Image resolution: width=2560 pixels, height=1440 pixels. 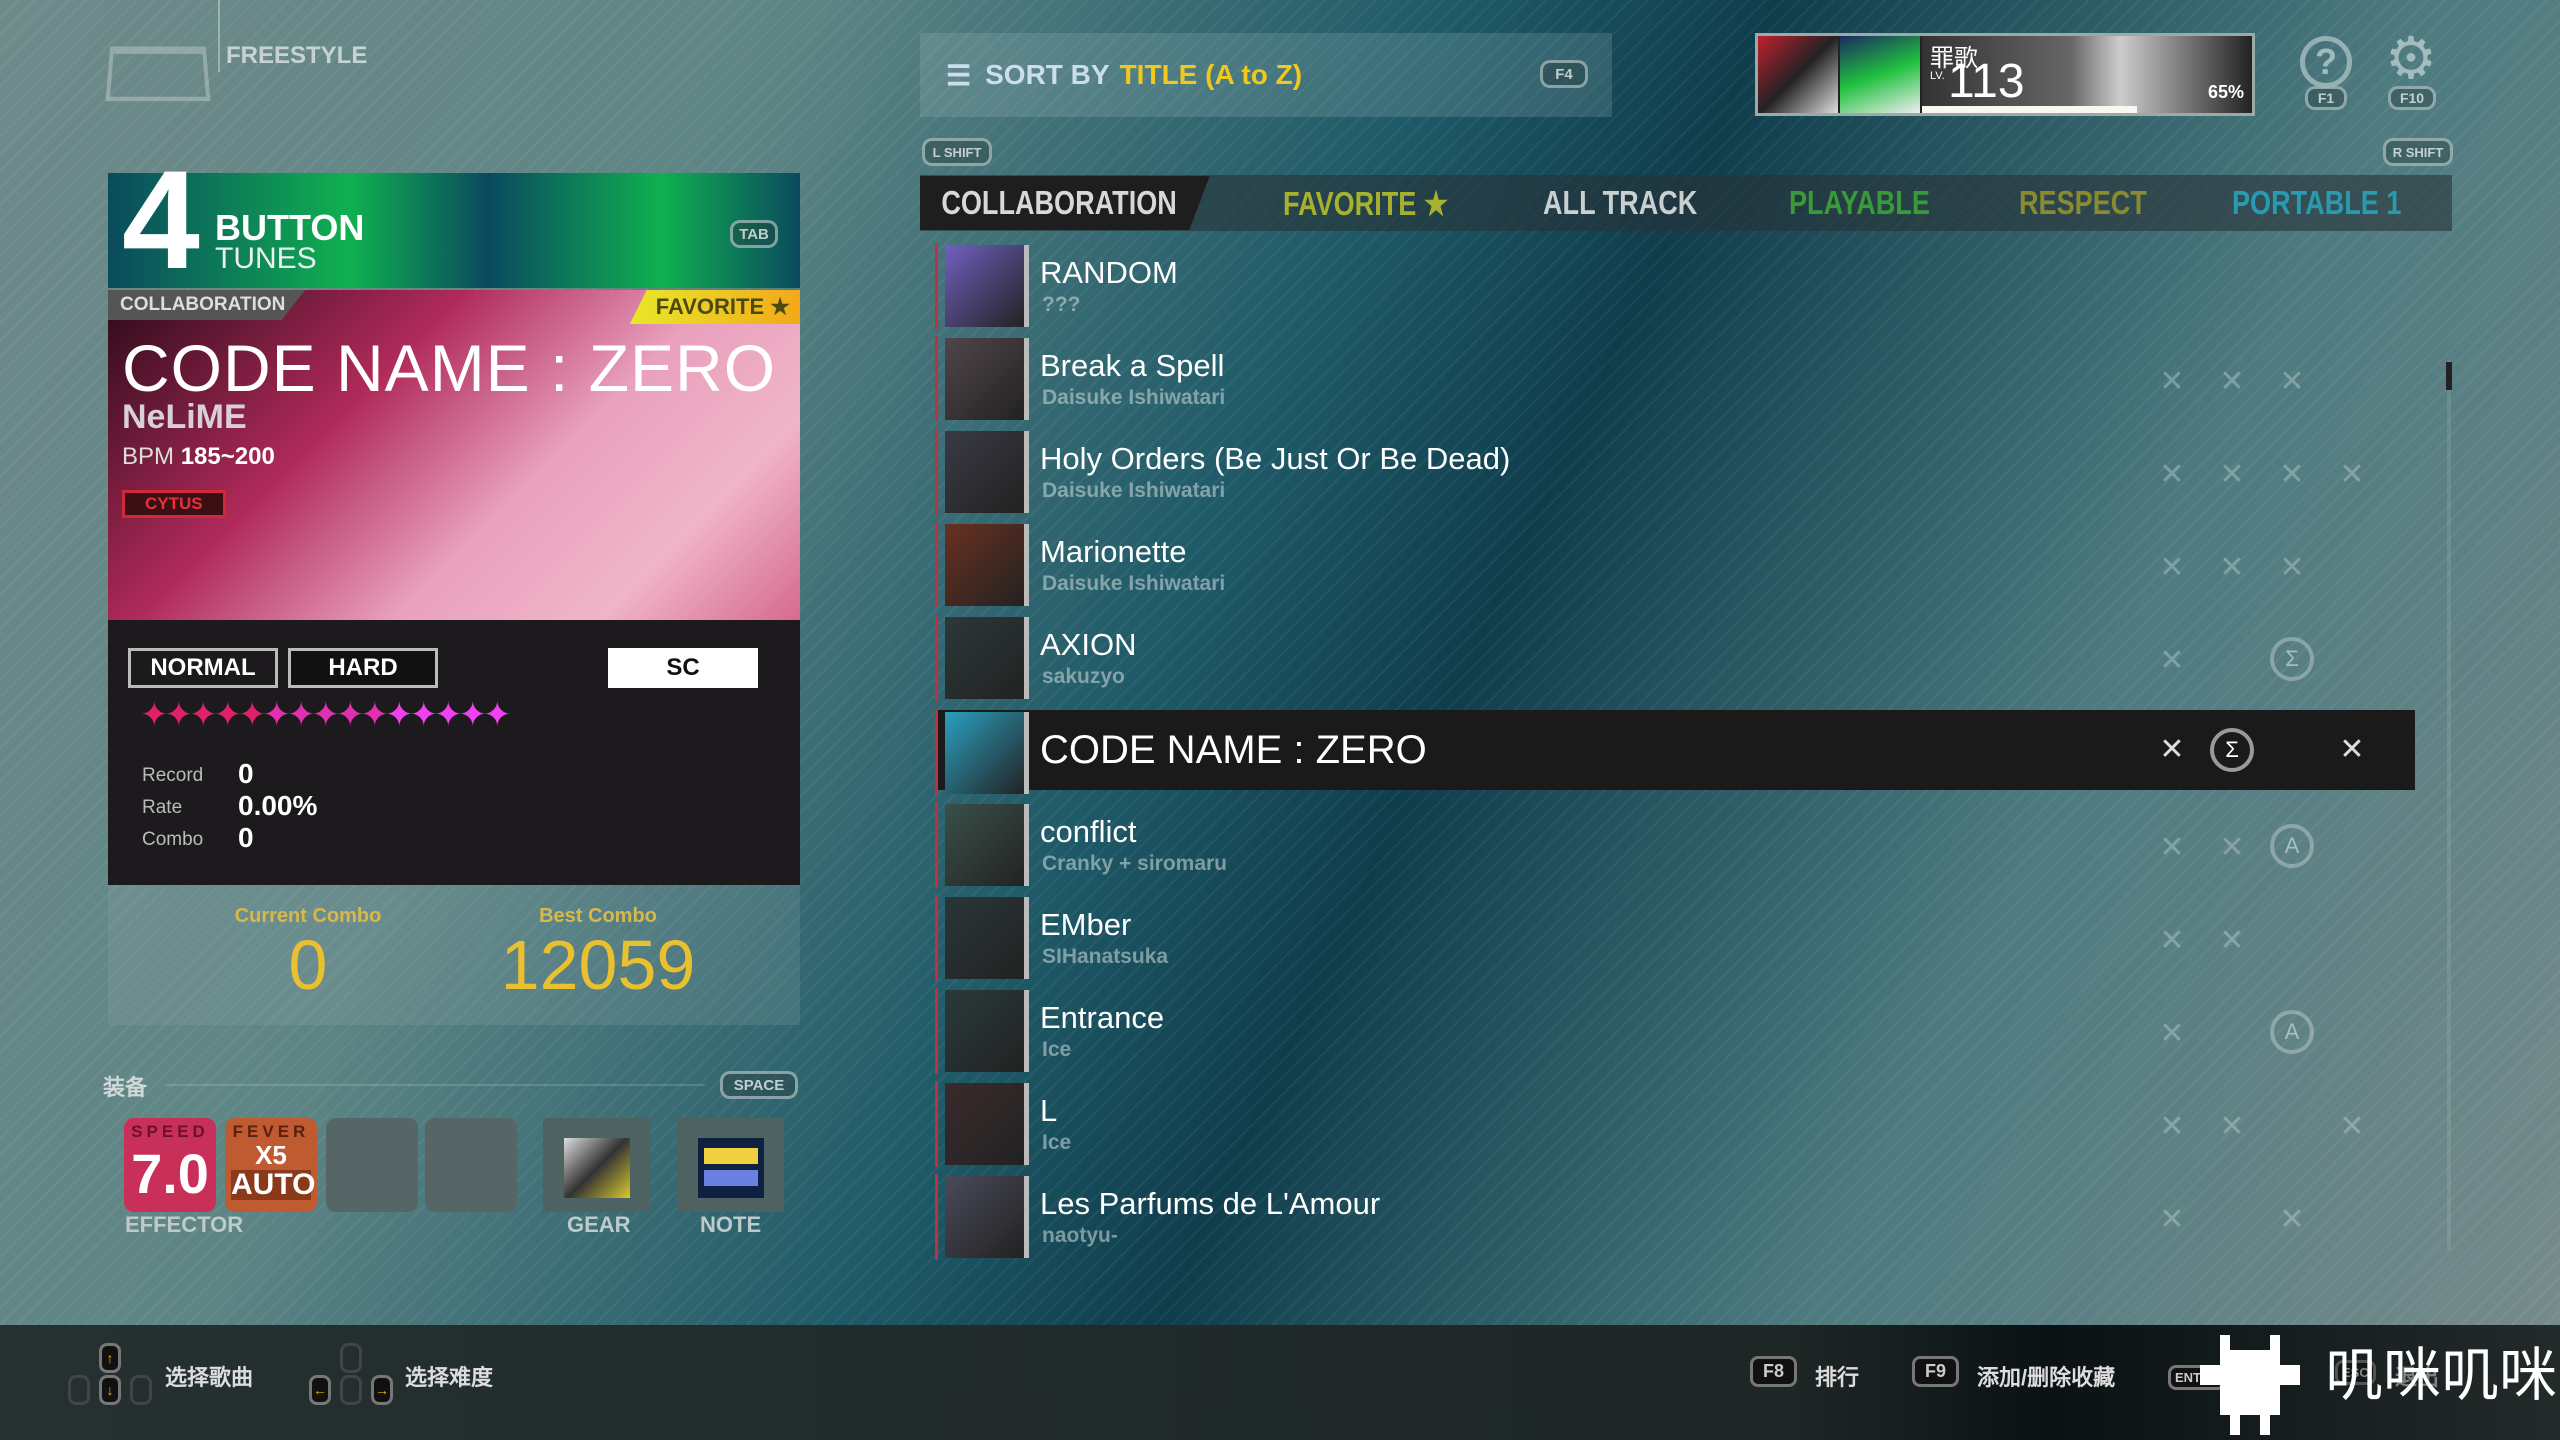 What do you see at coordinates (2441, 1375) in the screenshot?
I see `watermark: 叽咪叽咪` at bounding box center [2441, 1375].